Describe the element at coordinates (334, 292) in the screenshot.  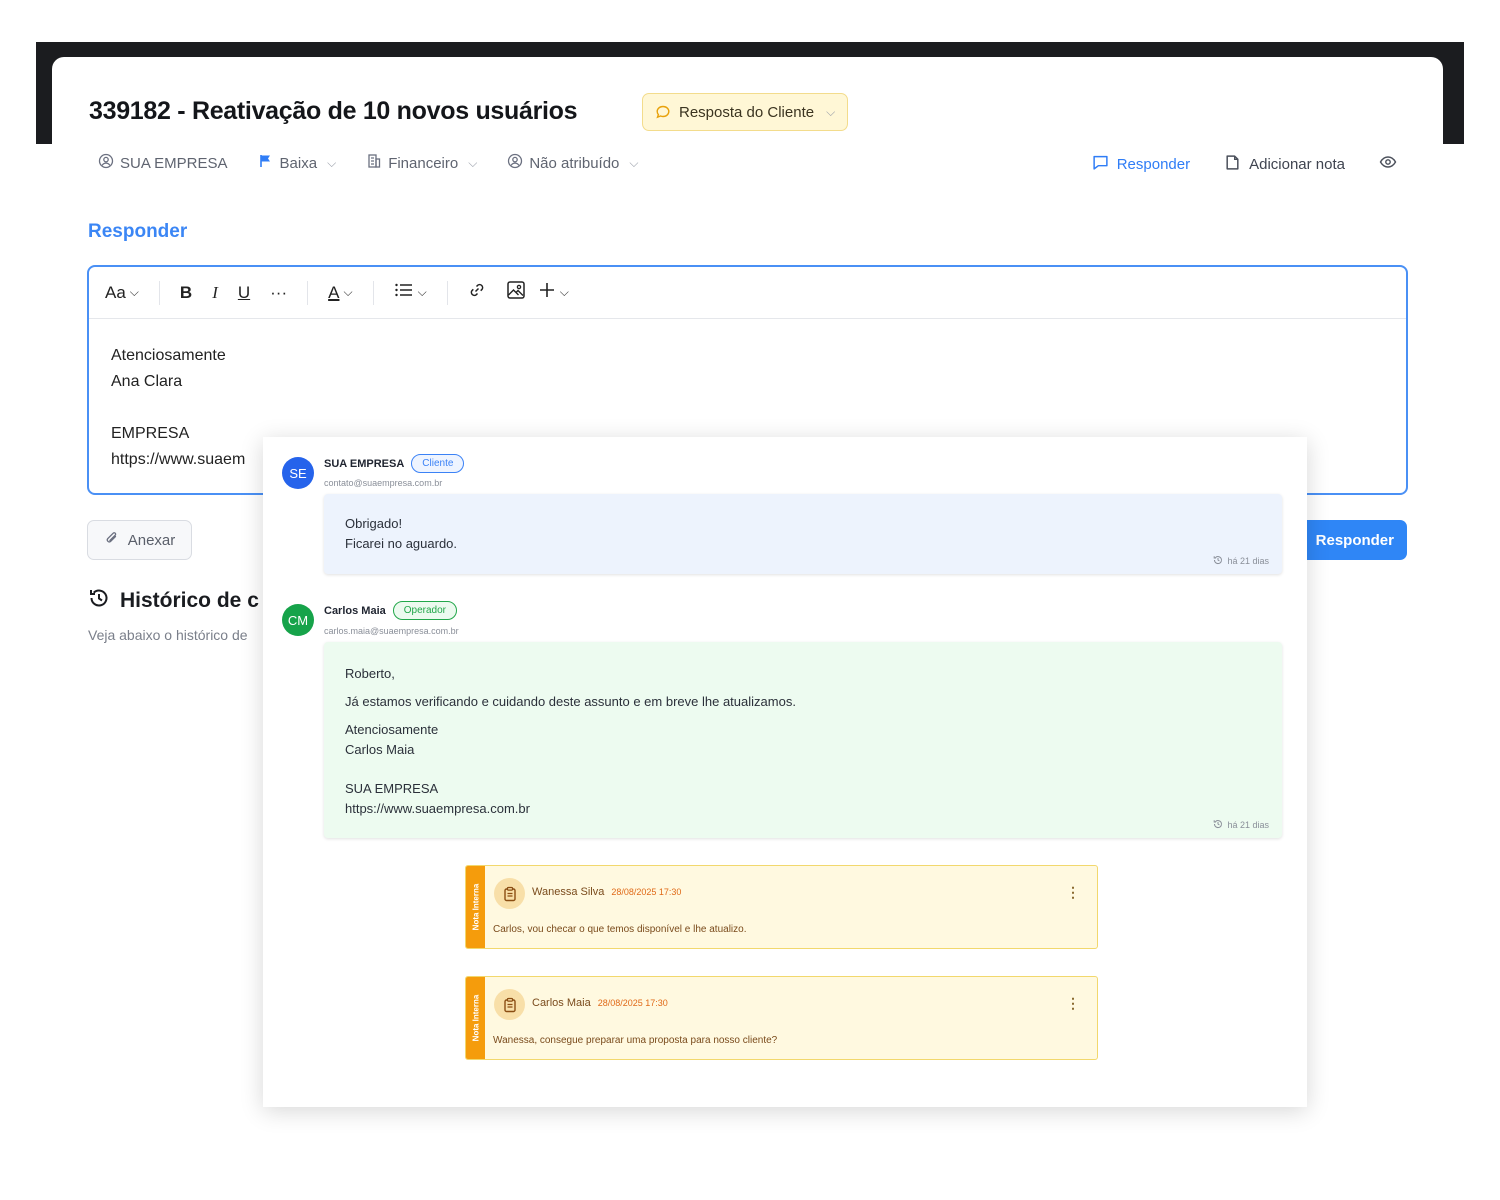
I see `text-color-label: A` at that location.